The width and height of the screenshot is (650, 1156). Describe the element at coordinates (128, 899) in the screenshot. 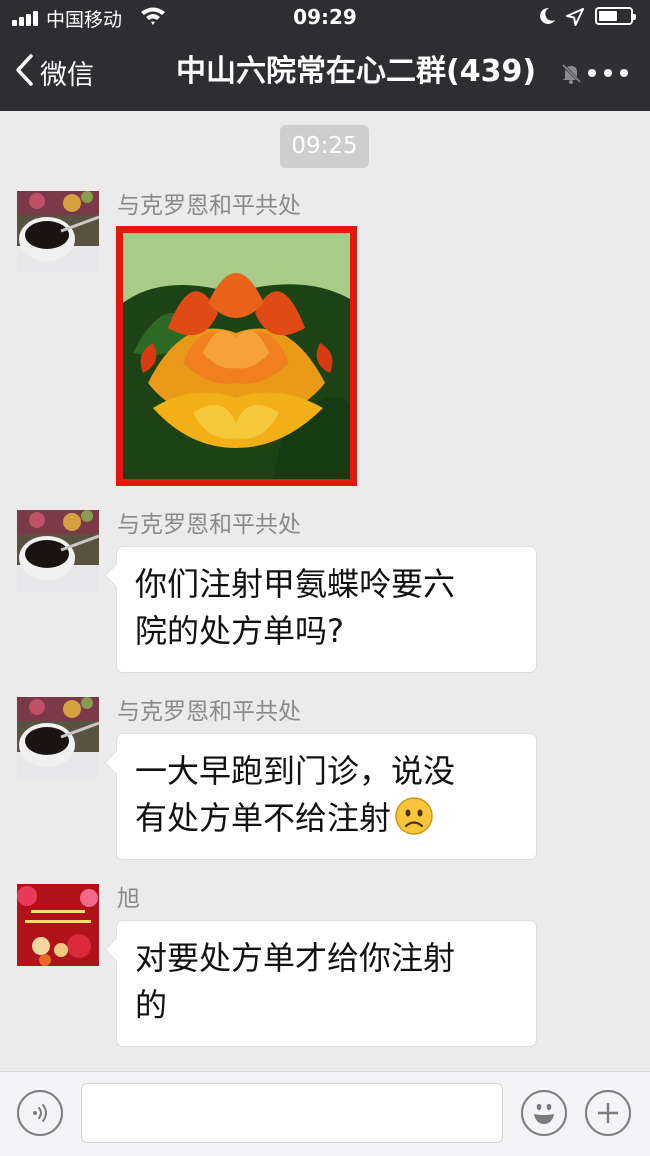

I see `sender-name: 旭` at that location.